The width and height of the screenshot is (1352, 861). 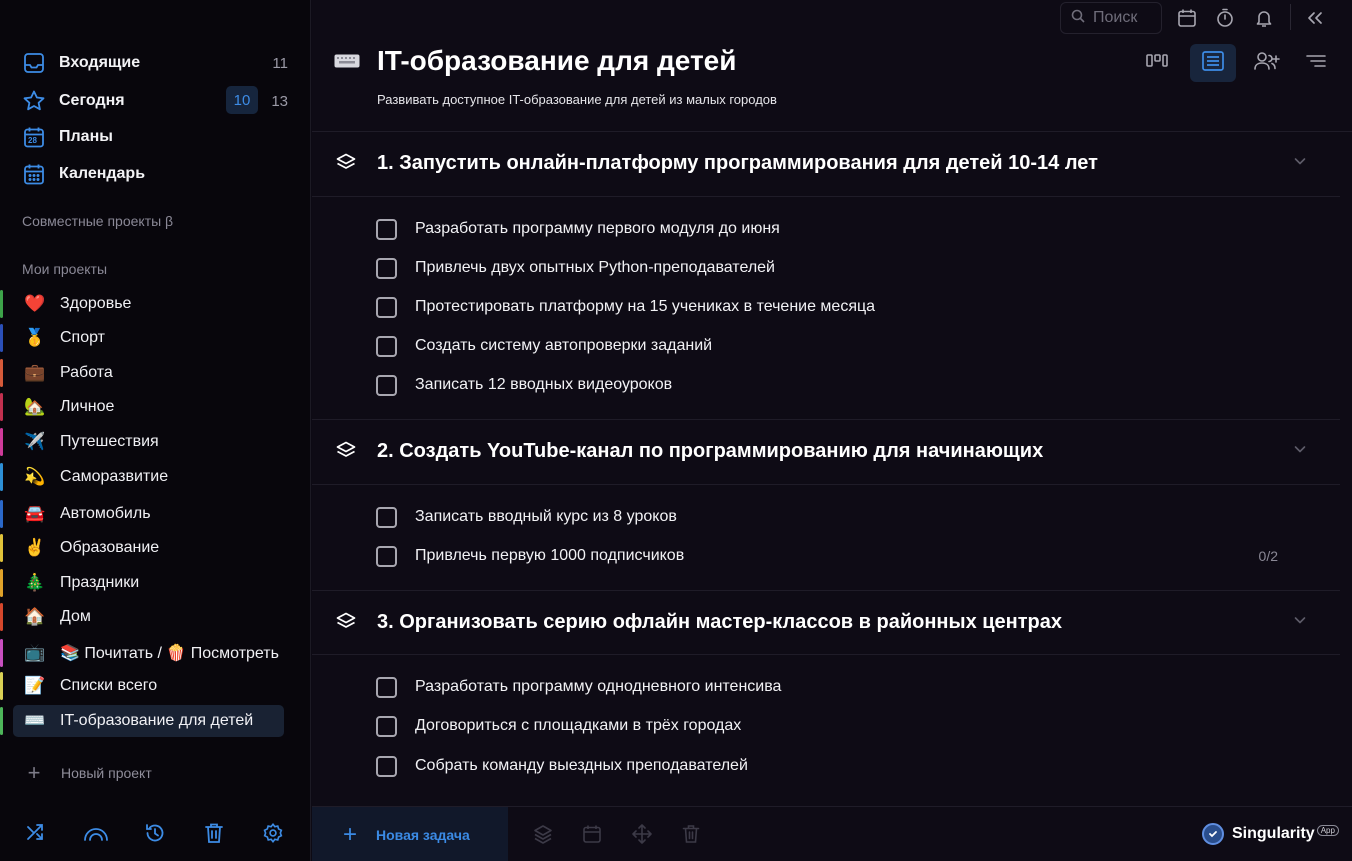 What do you see at coordinates (142, 338) in the screenshot?
I see `sidebar-project-item: 🥇 Спорт` at bounding box center [142, 338].